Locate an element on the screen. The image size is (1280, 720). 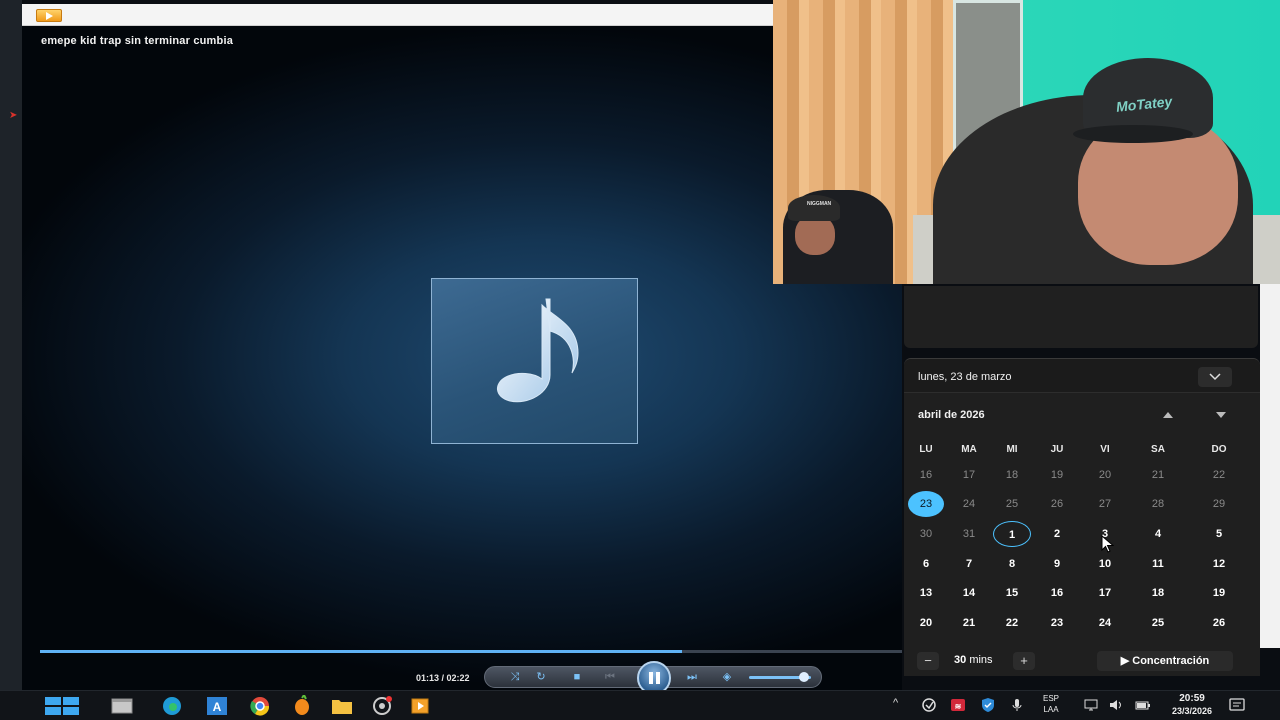
calendar-day: 30 is located at coordinates (926, 534).